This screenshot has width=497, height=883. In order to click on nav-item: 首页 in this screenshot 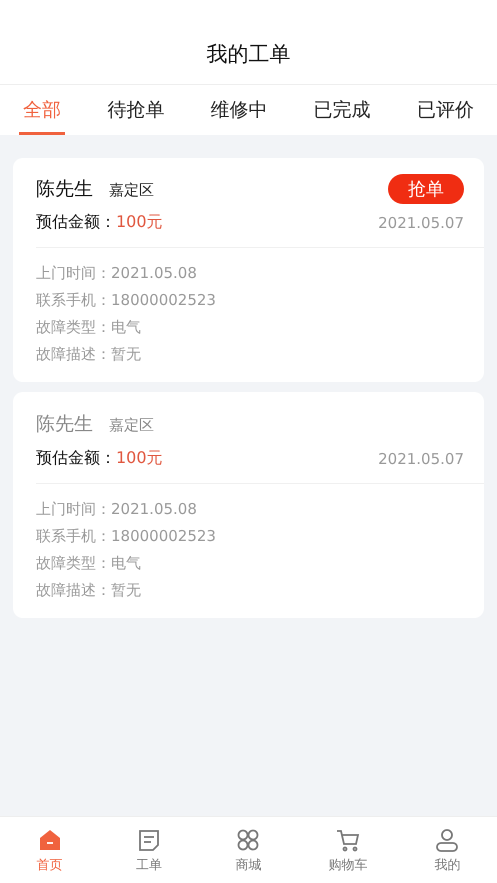, I will do `click(49, 850)`.